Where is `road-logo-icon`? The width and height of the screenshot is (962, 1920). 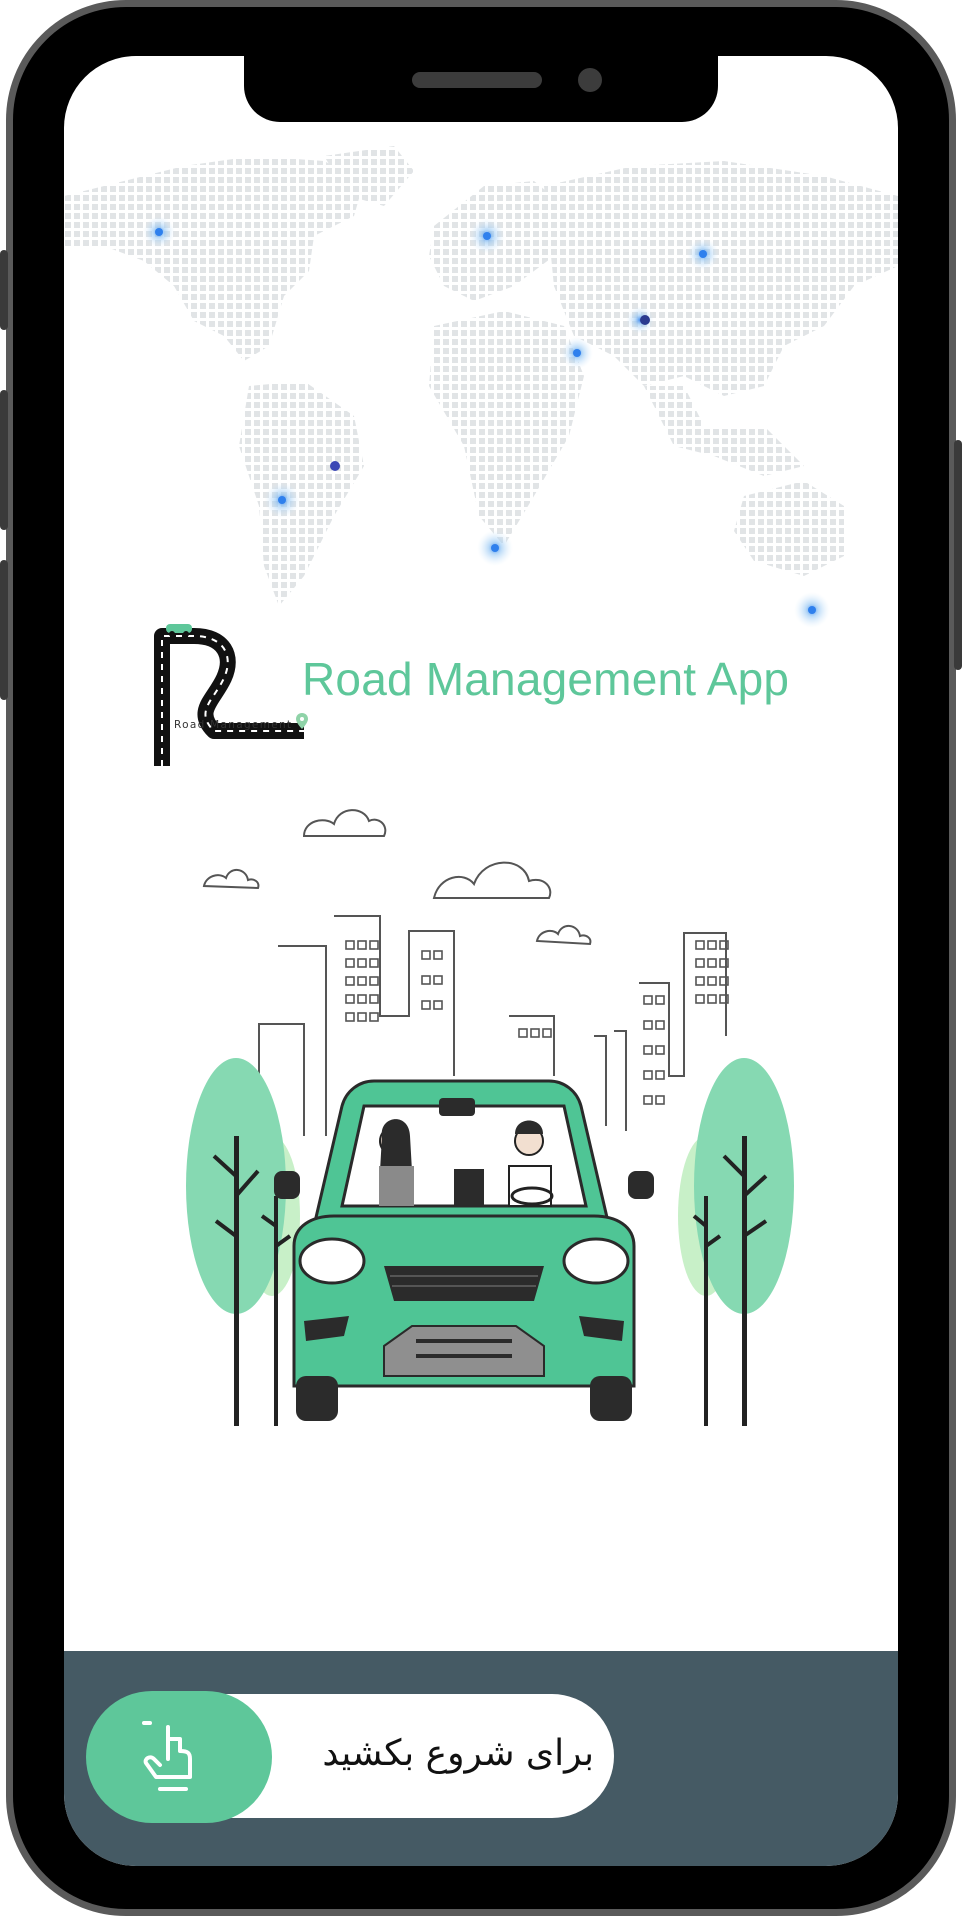 road-logo-icon is located at coordinates (229, 695).